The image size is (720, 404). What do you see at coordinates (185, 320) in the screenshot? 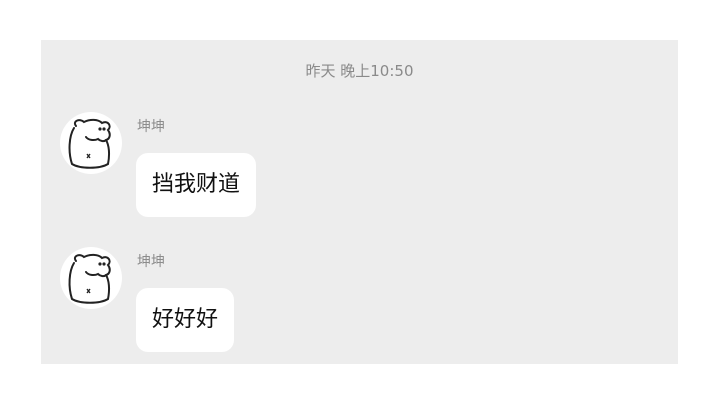
I see `message-bubble: 好好好` at bounding box center [185, 320].